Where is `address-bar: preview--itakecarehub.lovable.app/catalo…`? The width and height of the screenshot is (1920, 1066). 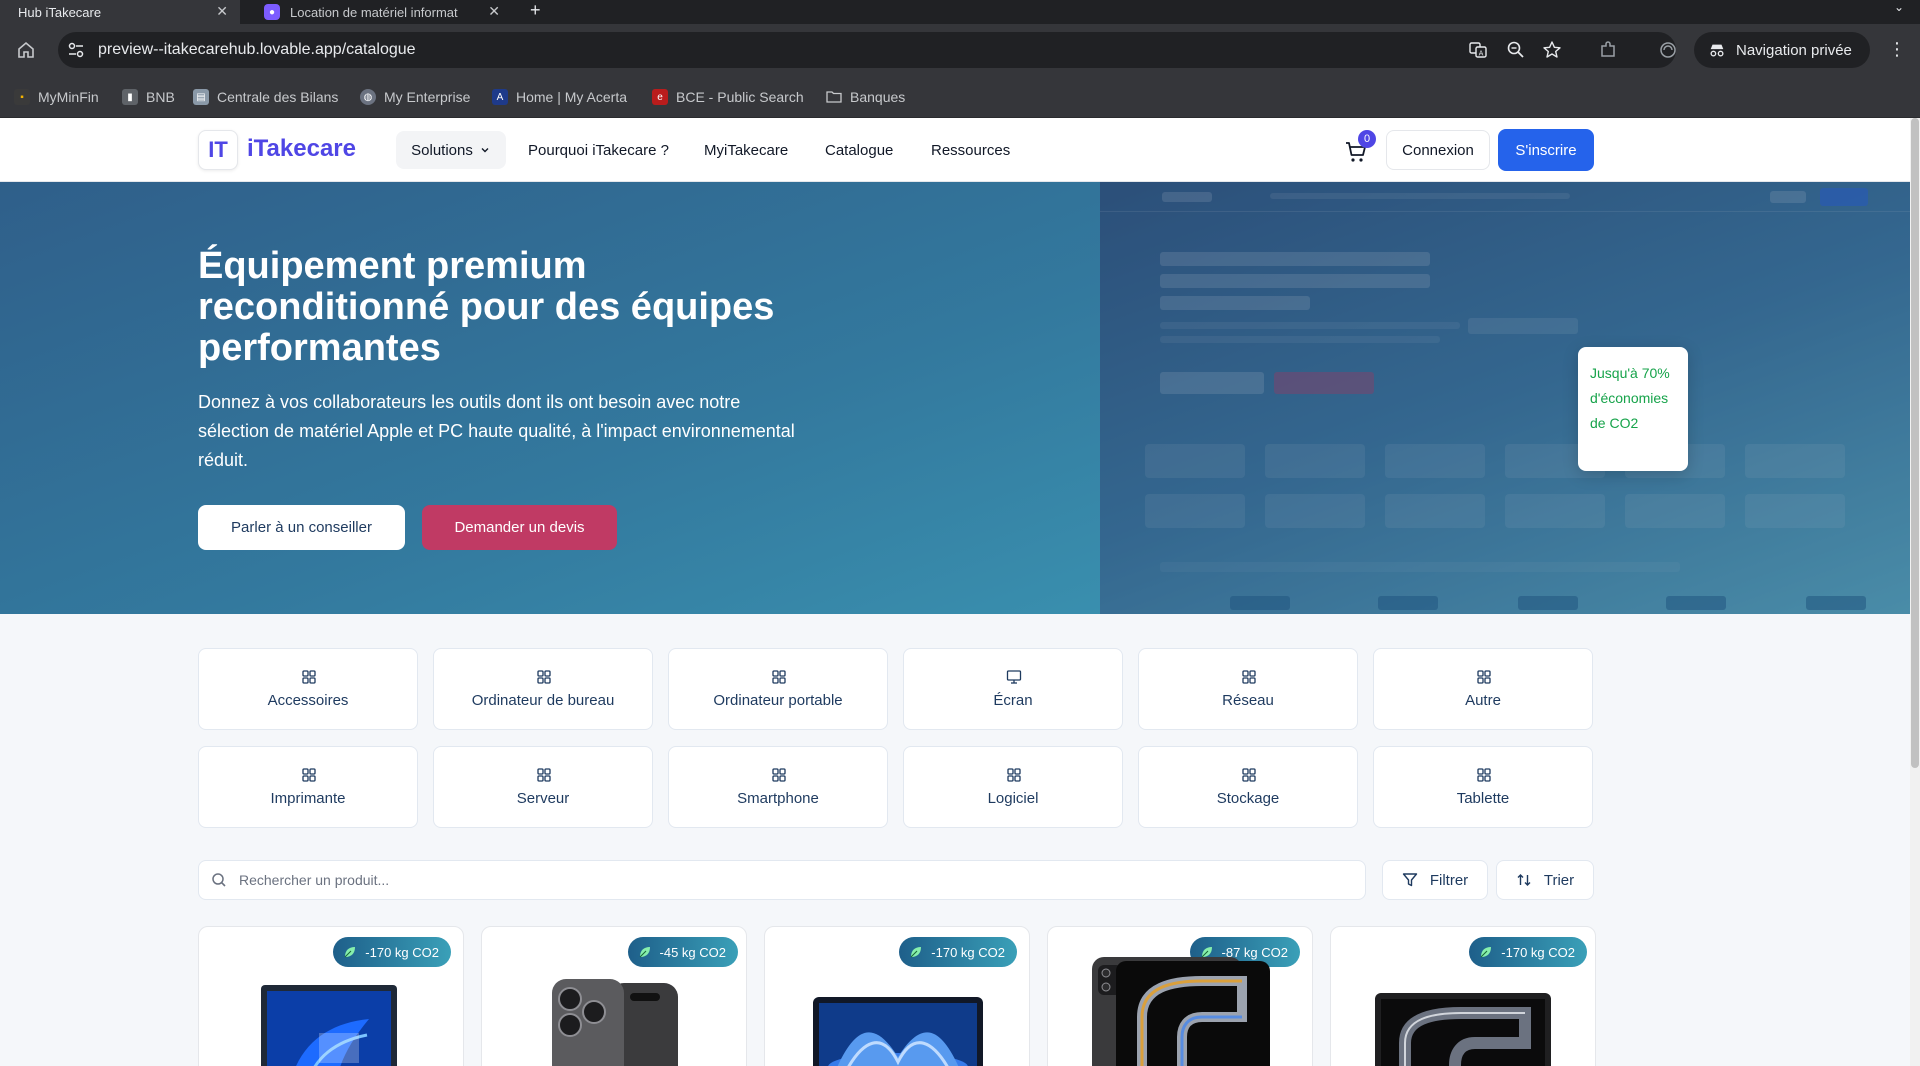
address-bar: preview--itakecarehub.lovable.app/catalo… is located at coordinates (867, 50).